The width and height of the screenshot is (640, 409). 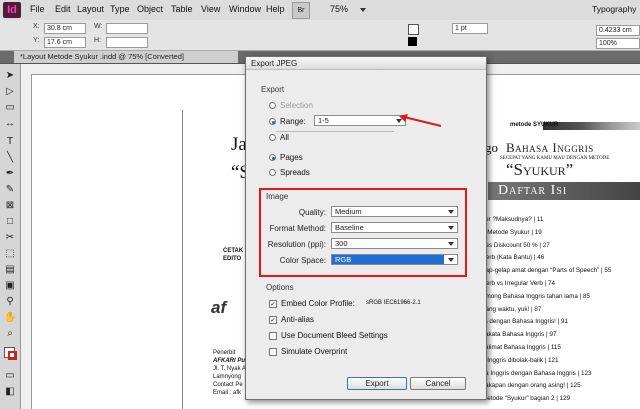 What do you see at coordinates (272, 157) in the screenshot?
I see `pages-radio` at bounding box center [272, 157].